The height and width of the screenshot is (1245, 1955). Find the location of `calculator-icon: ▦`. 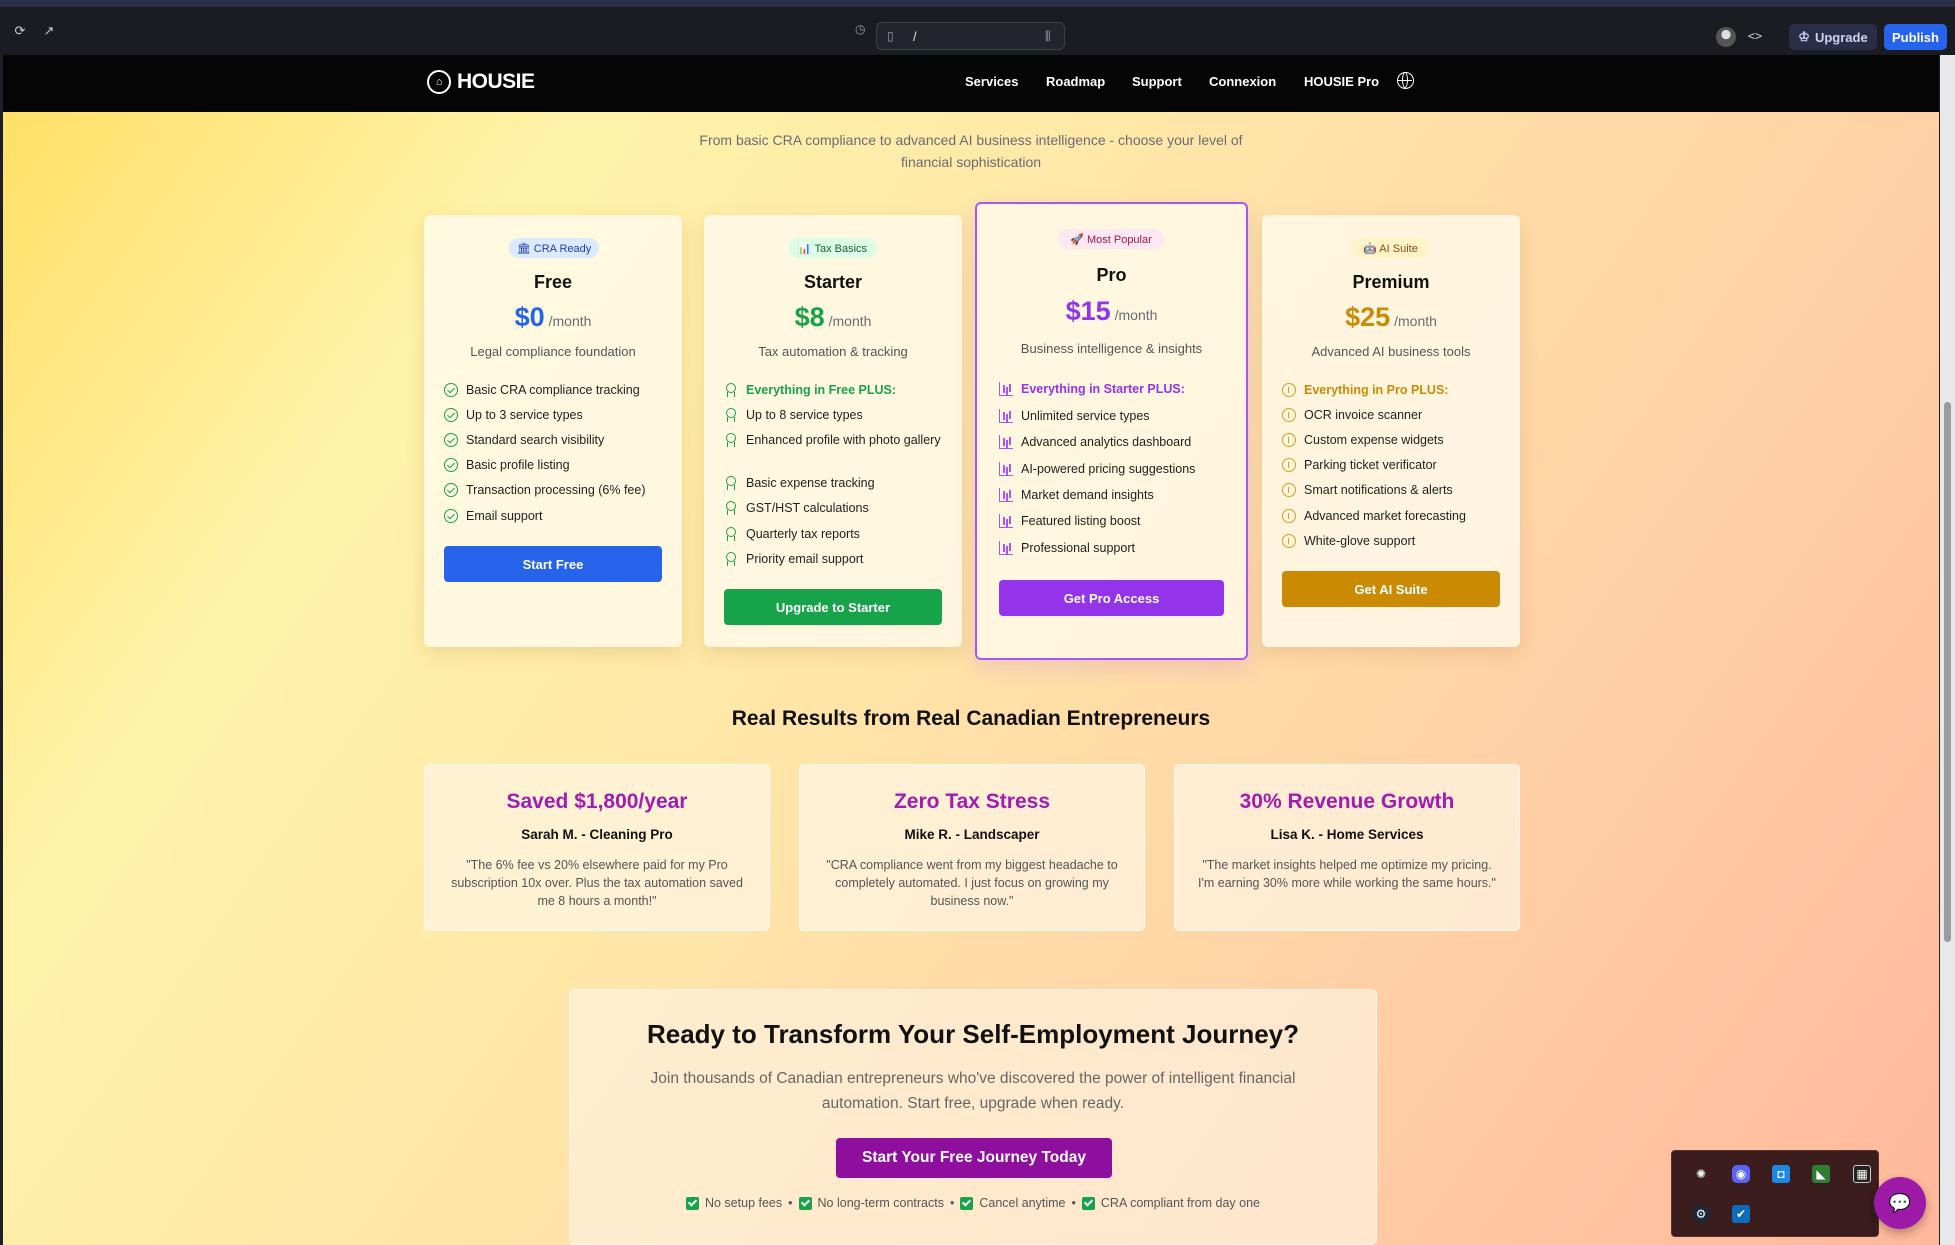

calculator-icon: ▦ is located at coordinates (1862, 1174).